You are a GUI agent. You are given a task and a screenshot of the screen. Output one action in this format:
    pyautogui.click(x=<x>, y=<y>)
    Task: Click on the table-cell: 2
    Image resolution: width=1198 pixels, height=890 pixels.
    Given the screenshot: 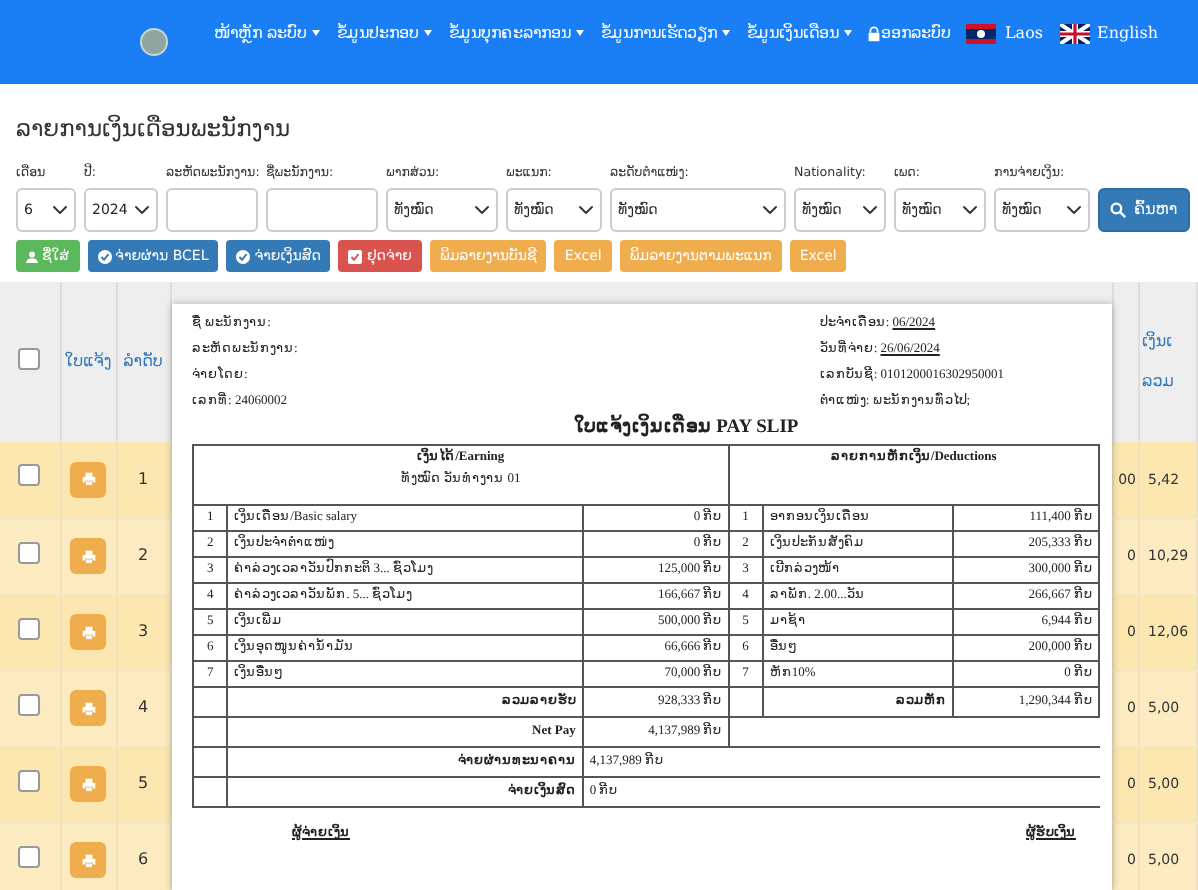 What is the action you would take?
    pyautogui.click(x=143, y=555)
    